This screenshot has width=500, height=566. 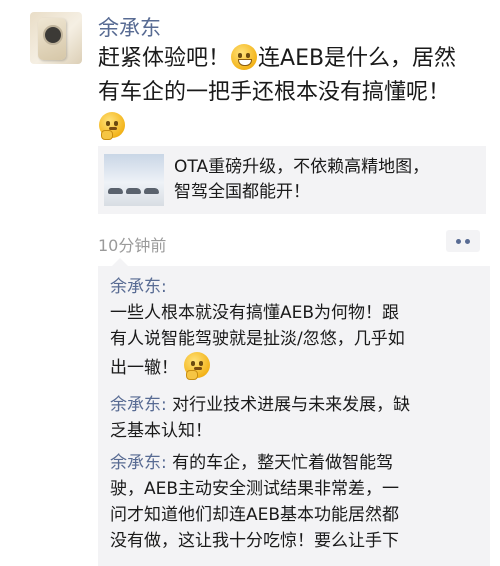 What do you see at coordinates (302, 167) in the screenshot?
I see `link-title-line: OTA重磅升级，不依赖高精地图，` at bounding box center [302, 167].